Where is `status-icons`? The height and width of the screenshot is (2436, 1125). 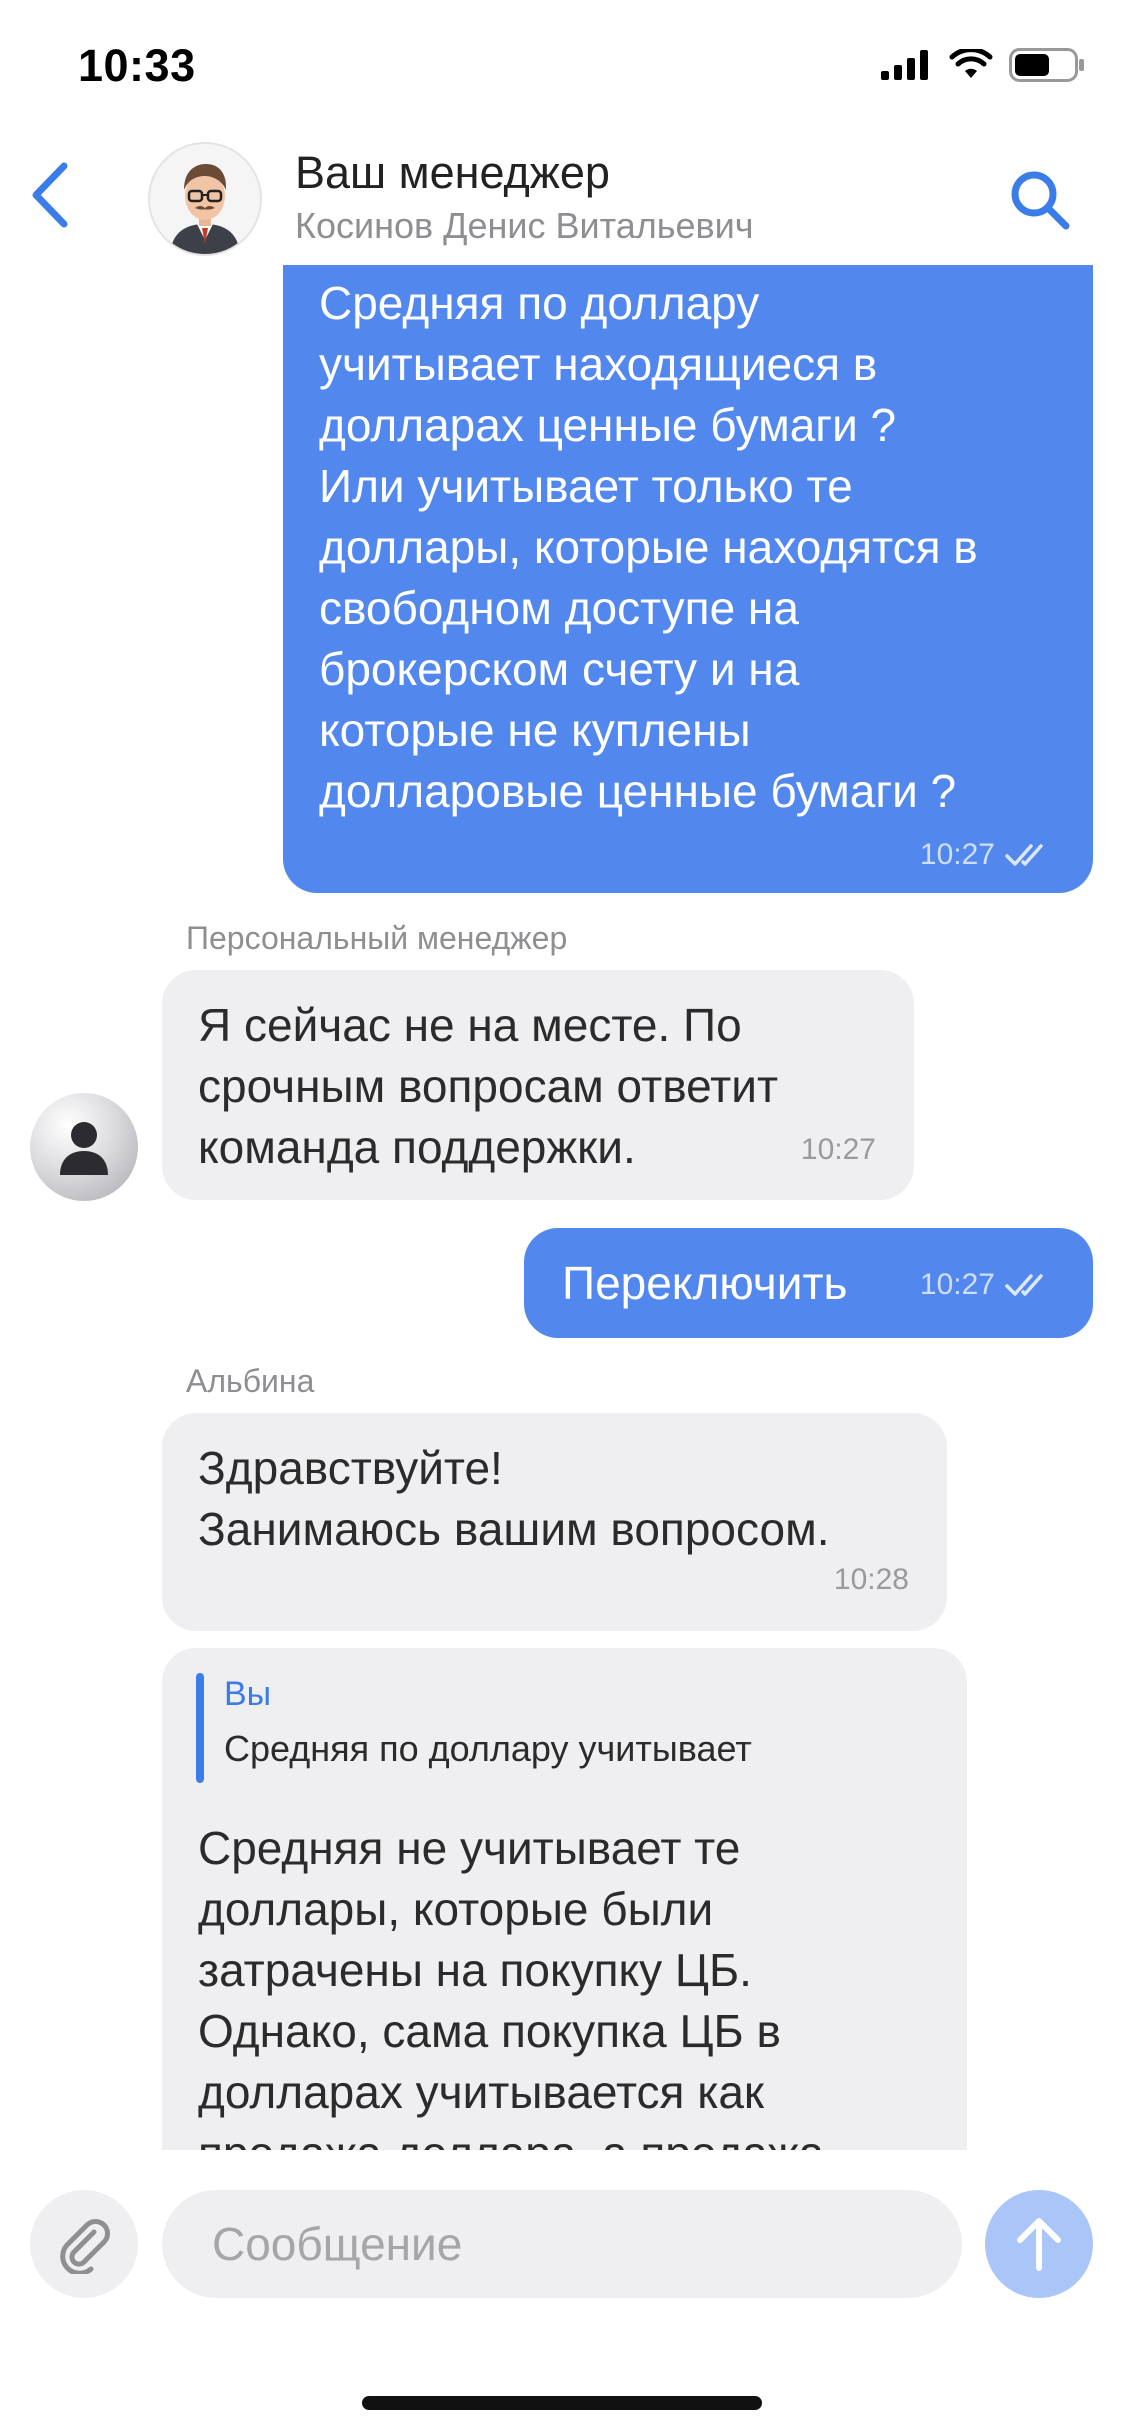
status-icons is located at coordinates (983, 65).